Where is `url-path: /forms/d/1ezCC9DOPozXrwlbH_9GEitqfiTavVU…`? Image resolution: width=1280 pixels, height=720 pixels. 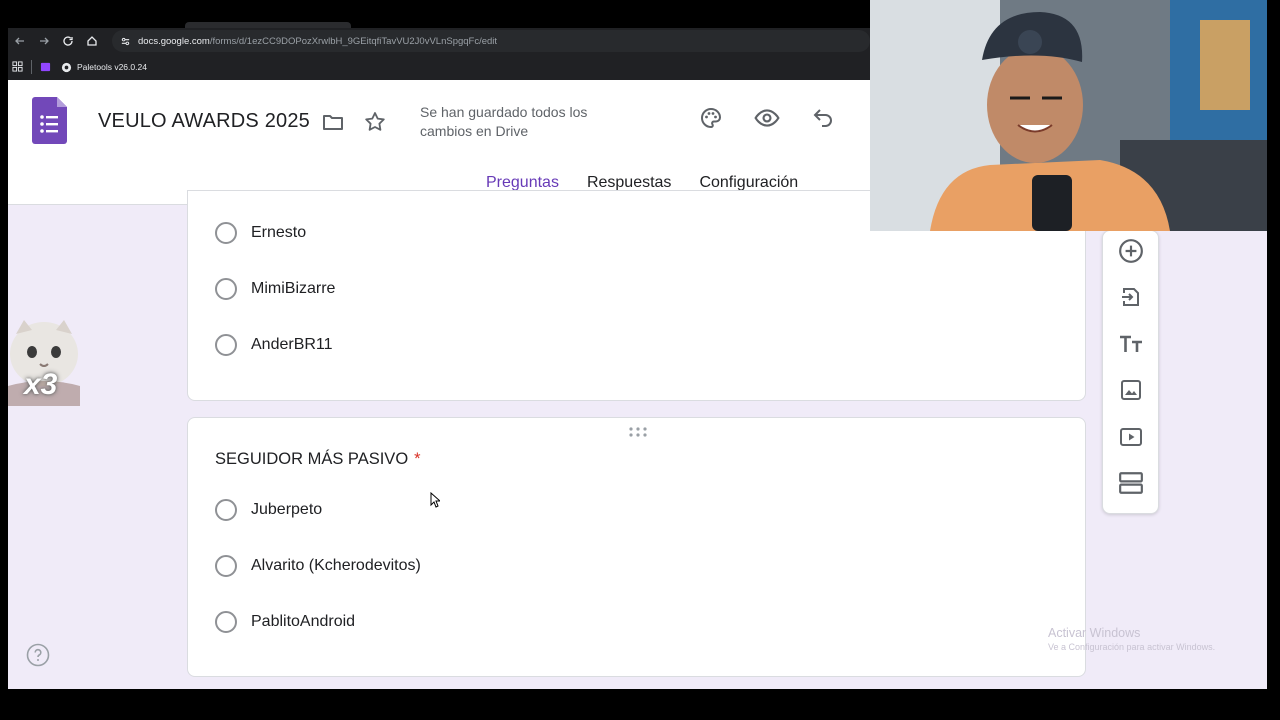 url-path: /forms/d/1ezCC9DOPozXrwlbH_9GEitqfiTavVU… is located at coordinates (353, 41).